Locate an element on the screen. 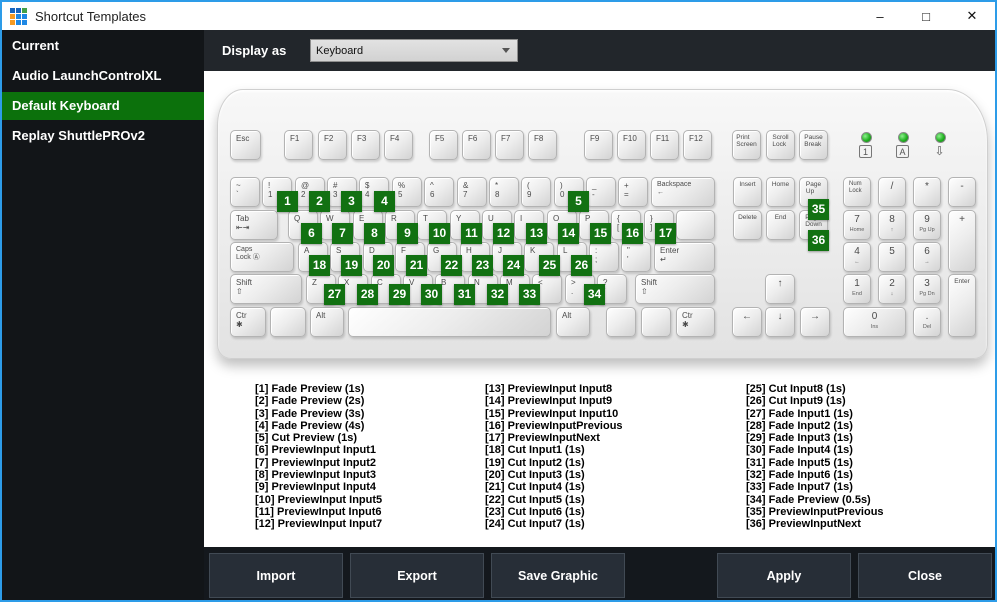 Image resolution: width=997 pixels, height=602 pixels. sidebar-item-replay-shuttleprov2: Replay ShuttlePROv2 is located at coordinates (103, 136).